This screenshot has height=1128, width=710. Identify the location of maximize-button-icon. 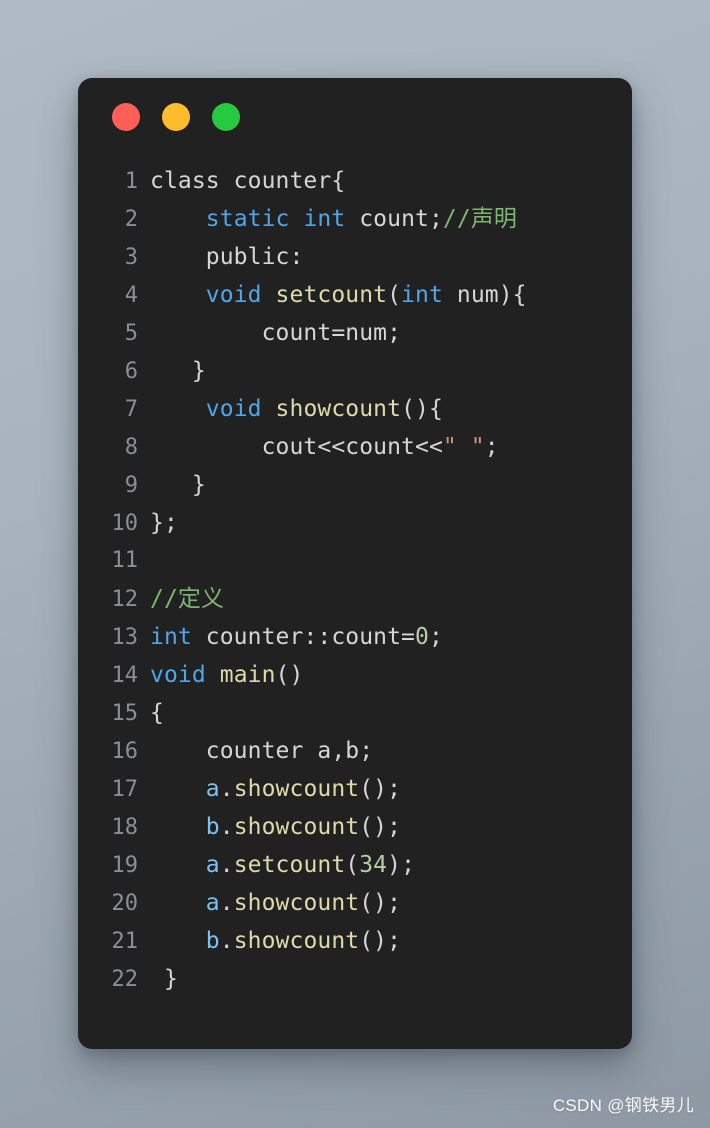
(226, 117).